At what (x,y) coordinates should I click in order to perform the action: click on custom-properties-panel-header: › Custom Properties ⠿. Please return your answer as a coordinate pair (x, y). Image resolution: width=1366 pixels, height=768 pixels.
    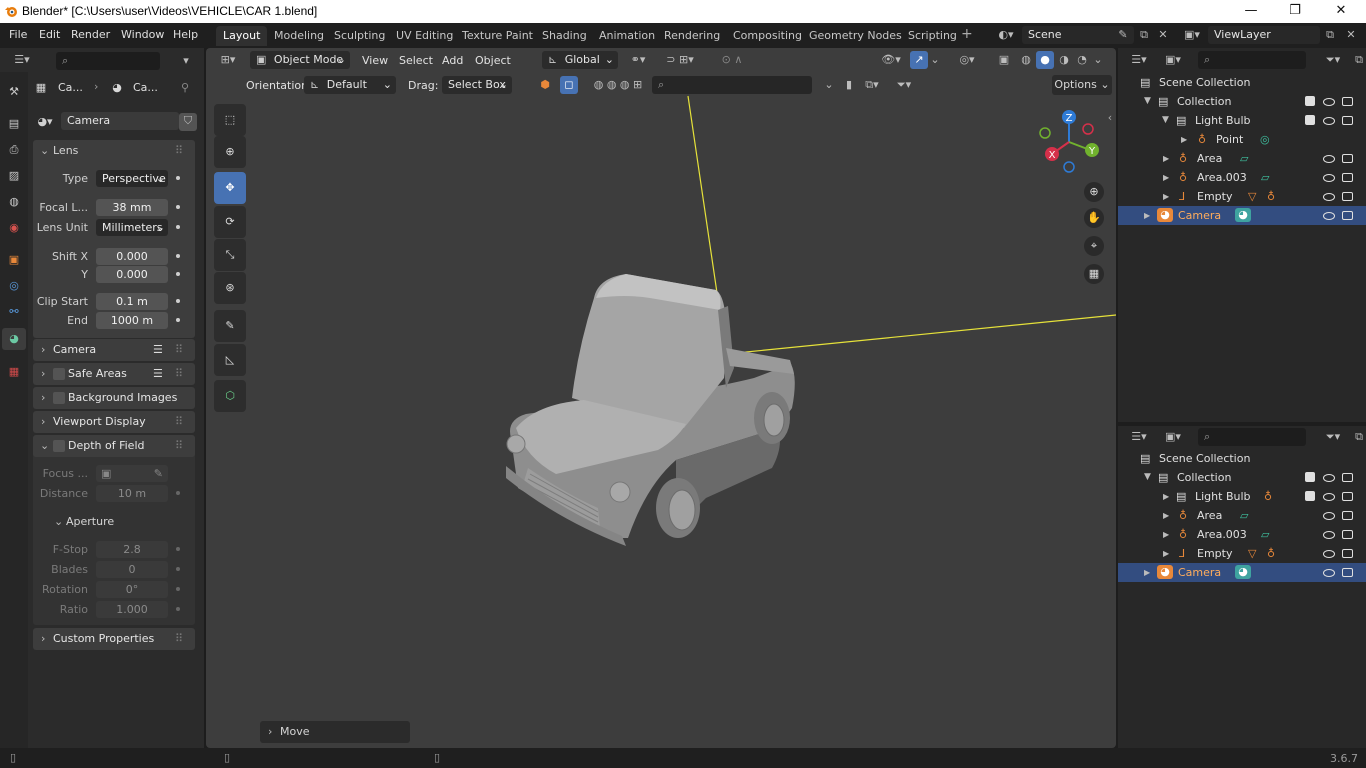
    Looking at the image, I should click on (114, 639).